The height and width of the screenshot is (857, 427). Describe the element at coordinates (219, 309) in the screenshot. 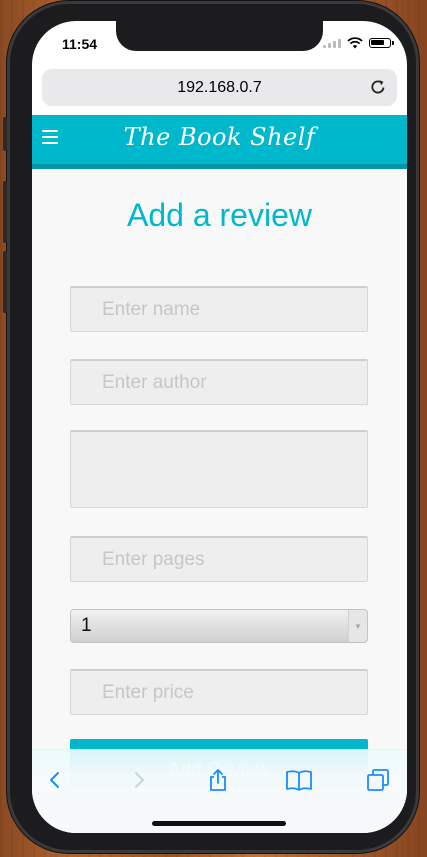

I see `name-input` at that location.